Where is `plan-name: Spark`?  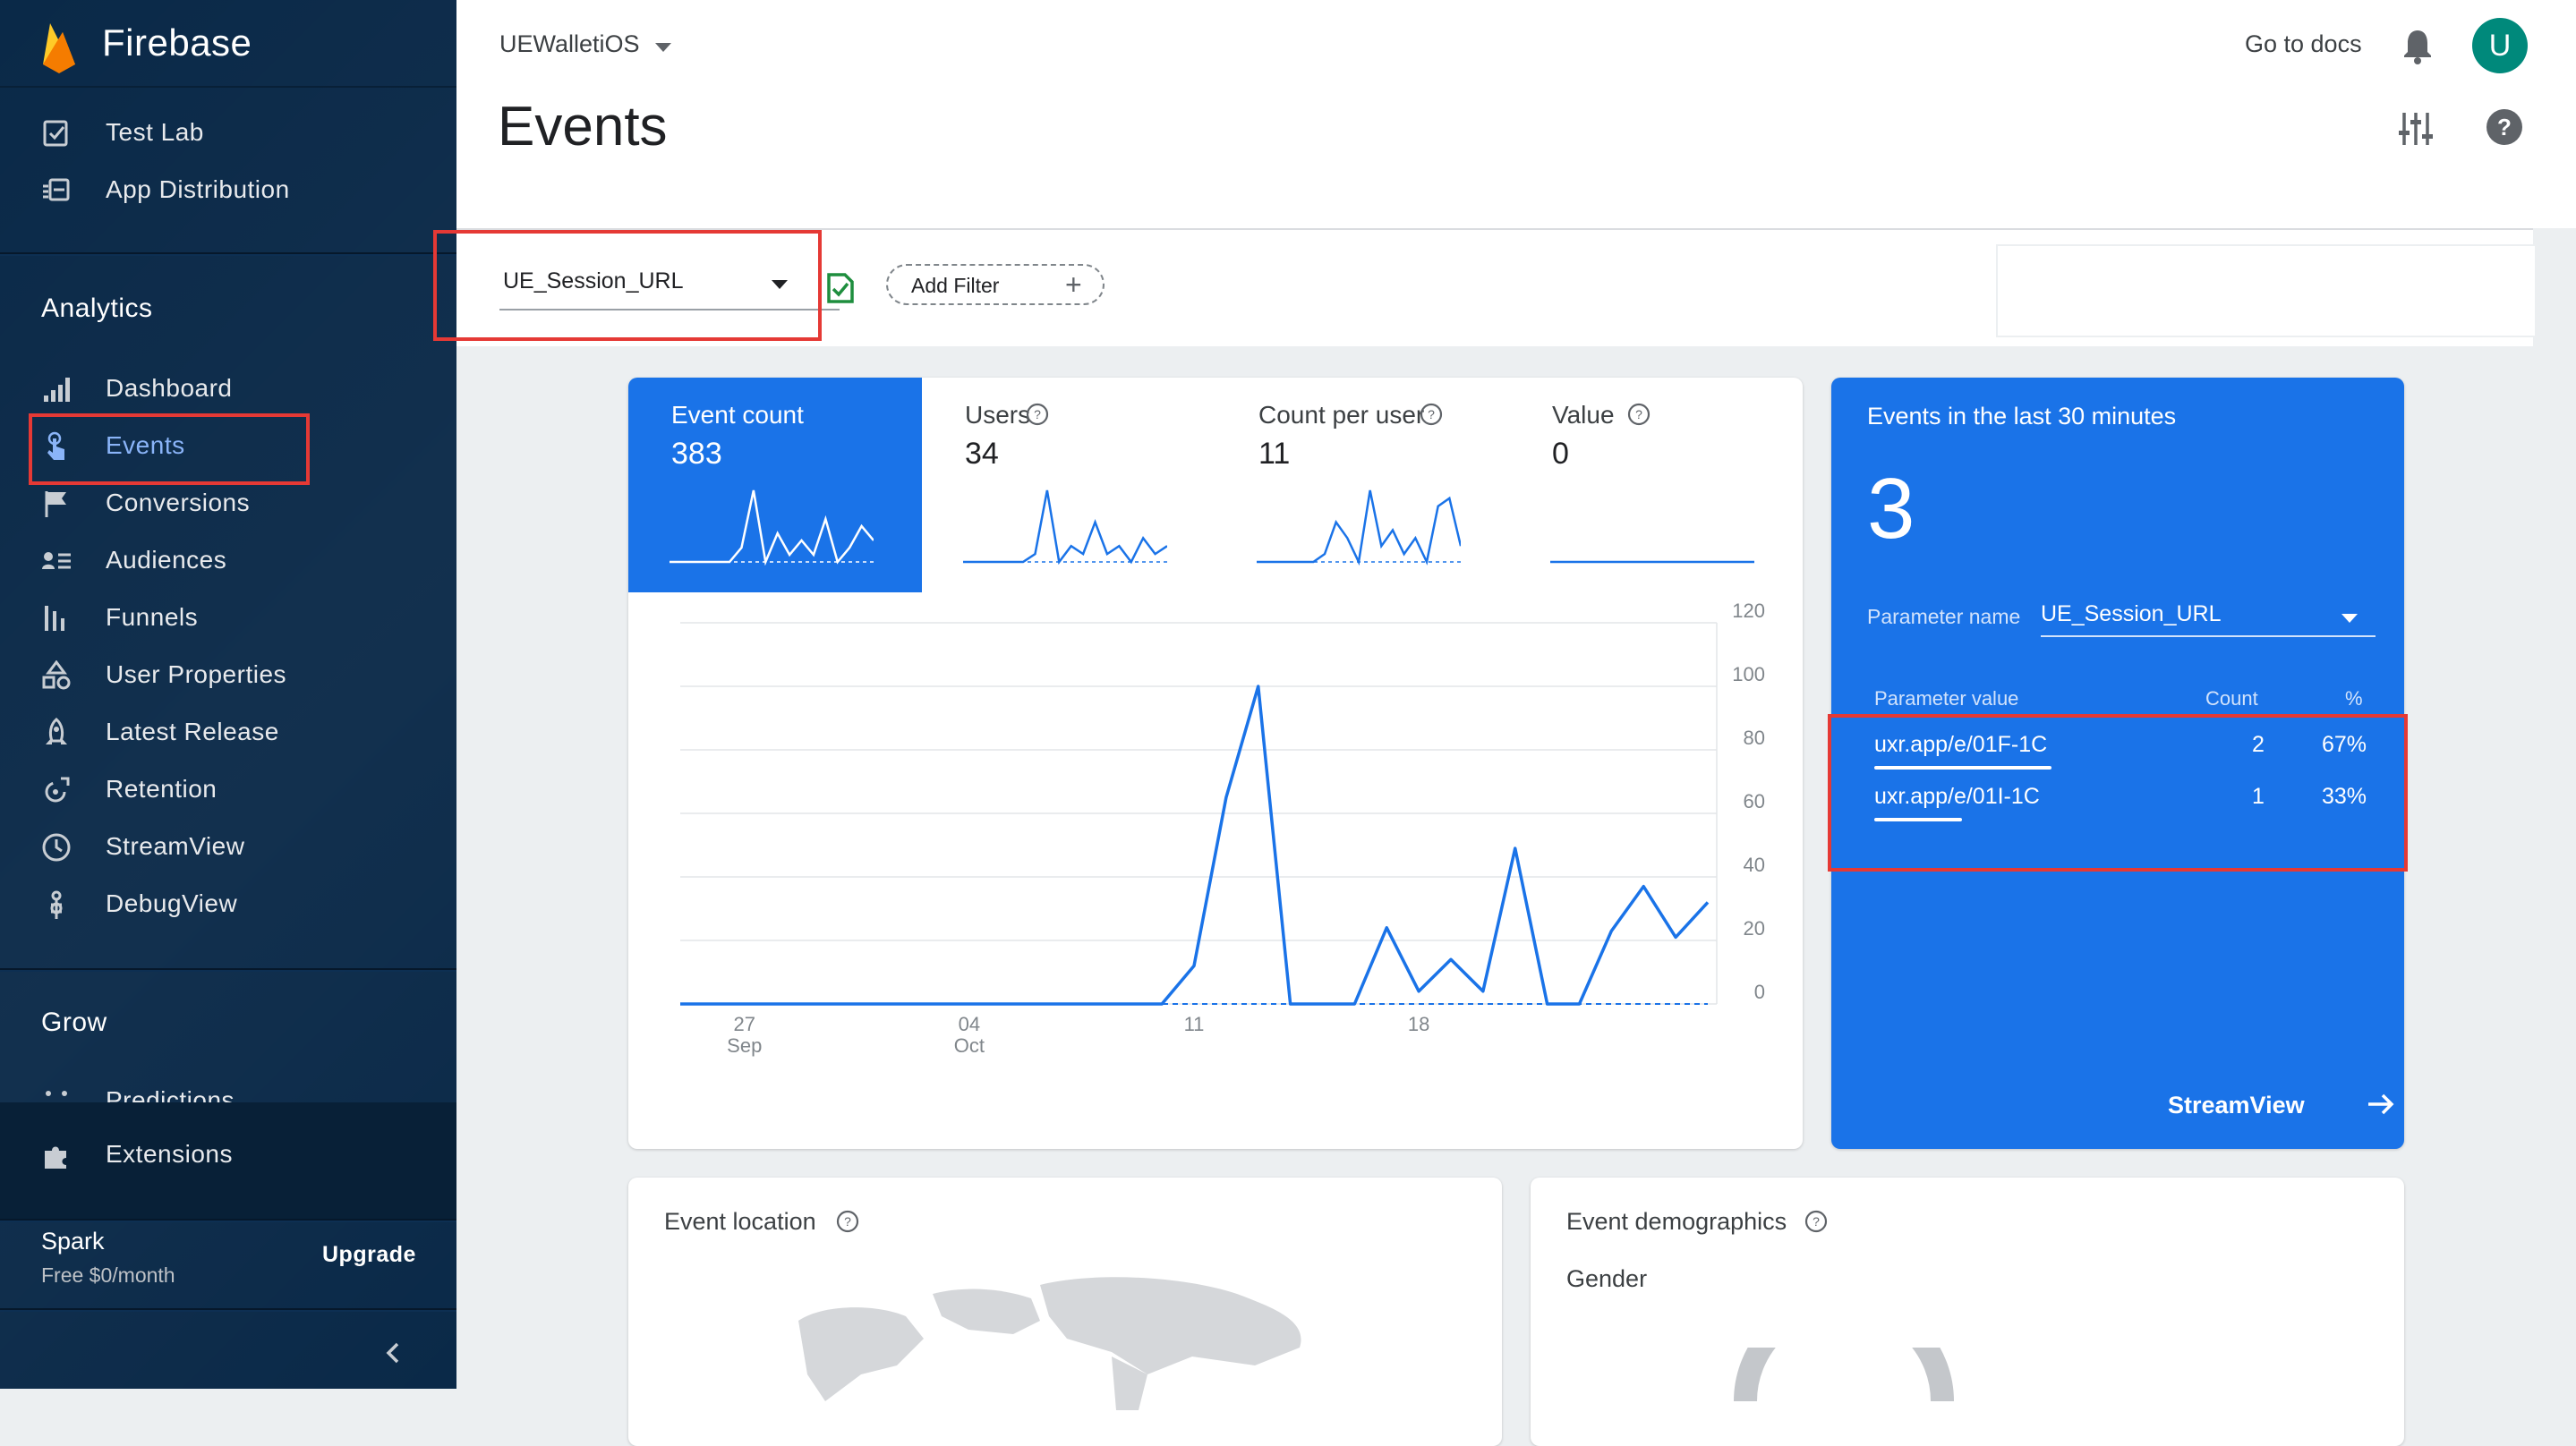 plan-name: Spark is located at coordinates (73, 1242).